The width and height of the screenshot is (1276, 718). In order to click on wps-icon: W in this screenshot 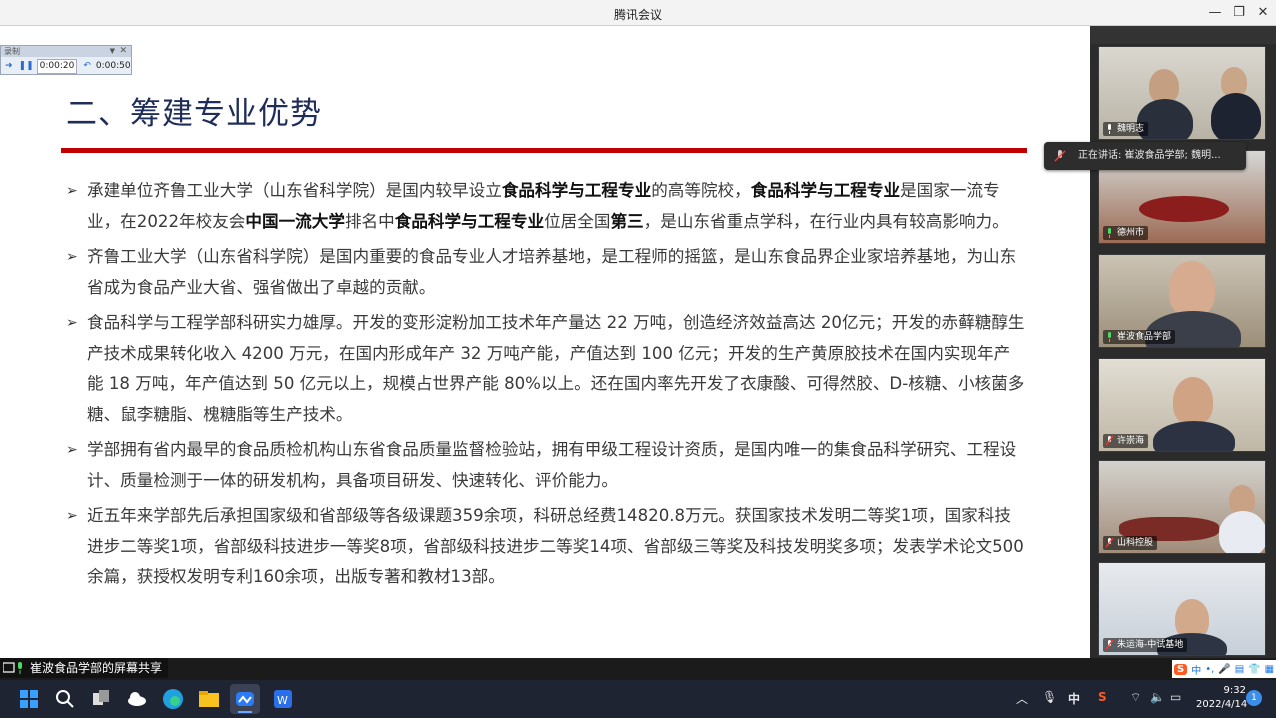, I will do `click(283, 699)`.